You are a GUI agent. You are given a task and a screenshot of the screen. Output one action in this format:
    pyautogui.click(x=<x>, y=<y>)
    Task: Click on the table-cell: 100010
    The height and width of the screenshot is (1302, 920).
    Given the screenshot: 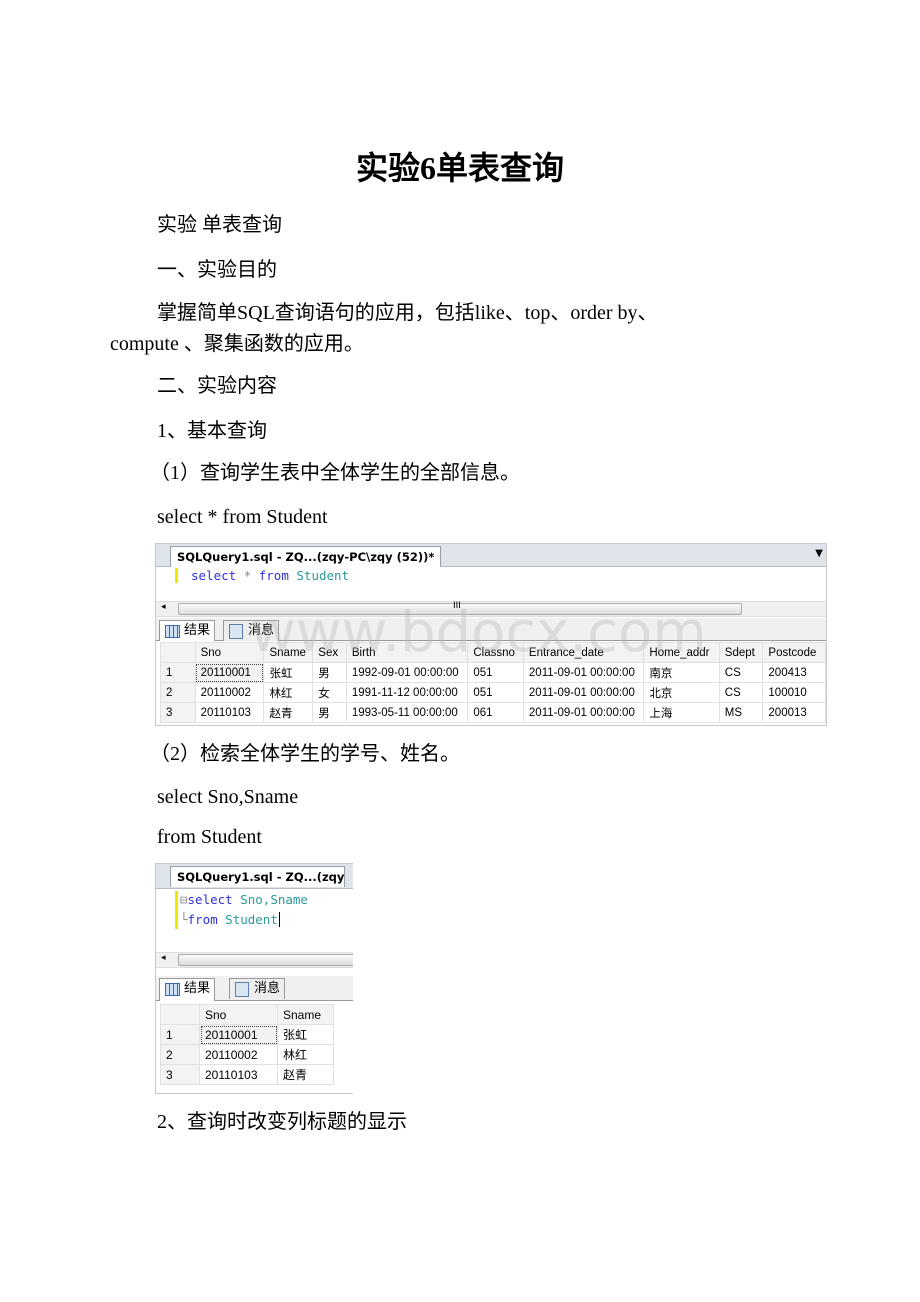 What is the action you would take?
    pyautogui.click(x=794, y=692)
    